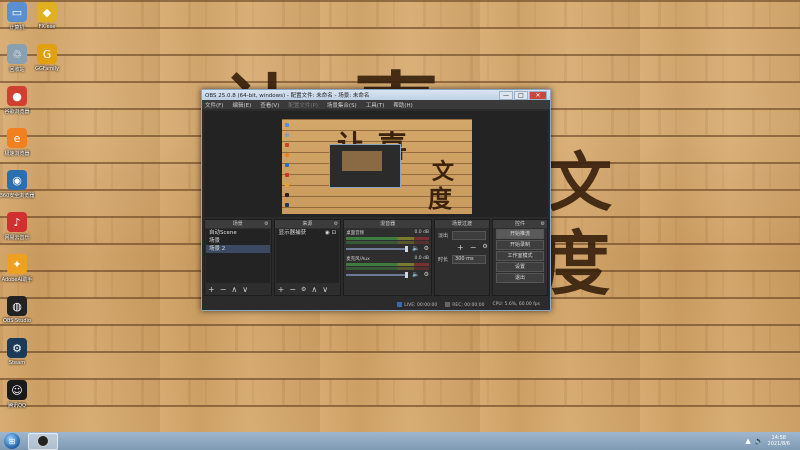  I want to click on close-button: ✕, so click(538, 95).